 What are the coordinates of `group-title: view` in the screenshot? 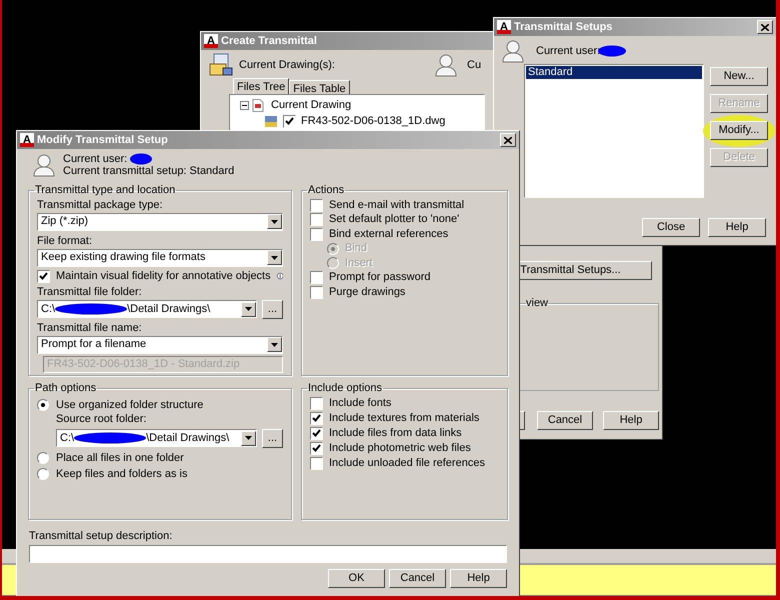 It's located at (537, 303).